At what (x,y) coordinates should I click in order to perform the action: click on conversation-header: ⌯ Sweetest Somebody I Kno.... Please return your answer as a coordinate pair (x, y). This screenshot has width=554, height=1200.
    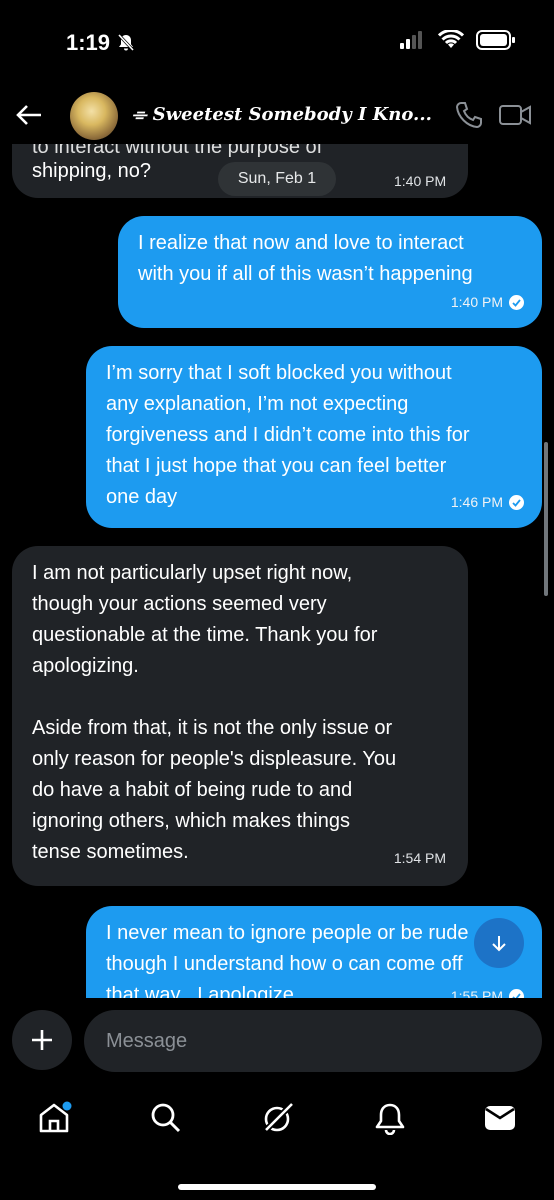
    Looking at the image, I should click on (277, 117).